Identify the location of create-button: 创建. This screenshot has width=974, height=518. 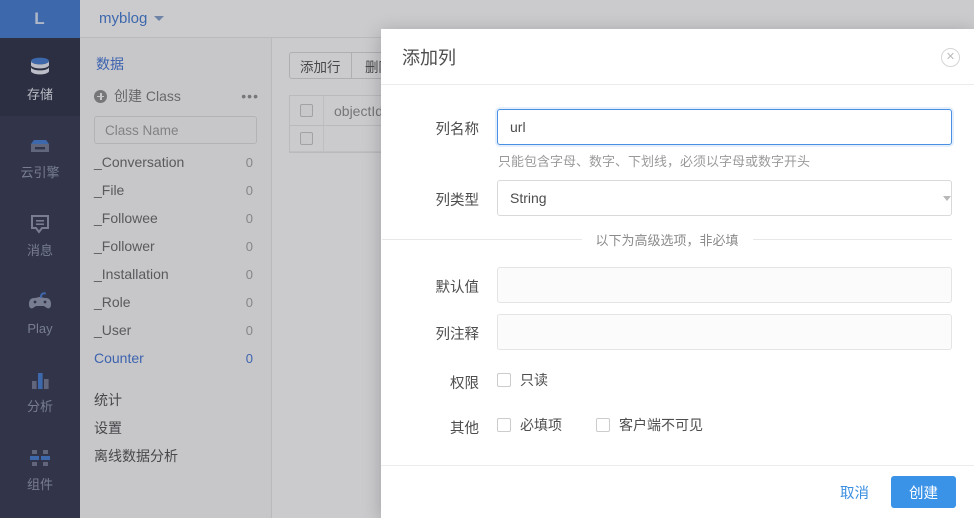
(923, 492).